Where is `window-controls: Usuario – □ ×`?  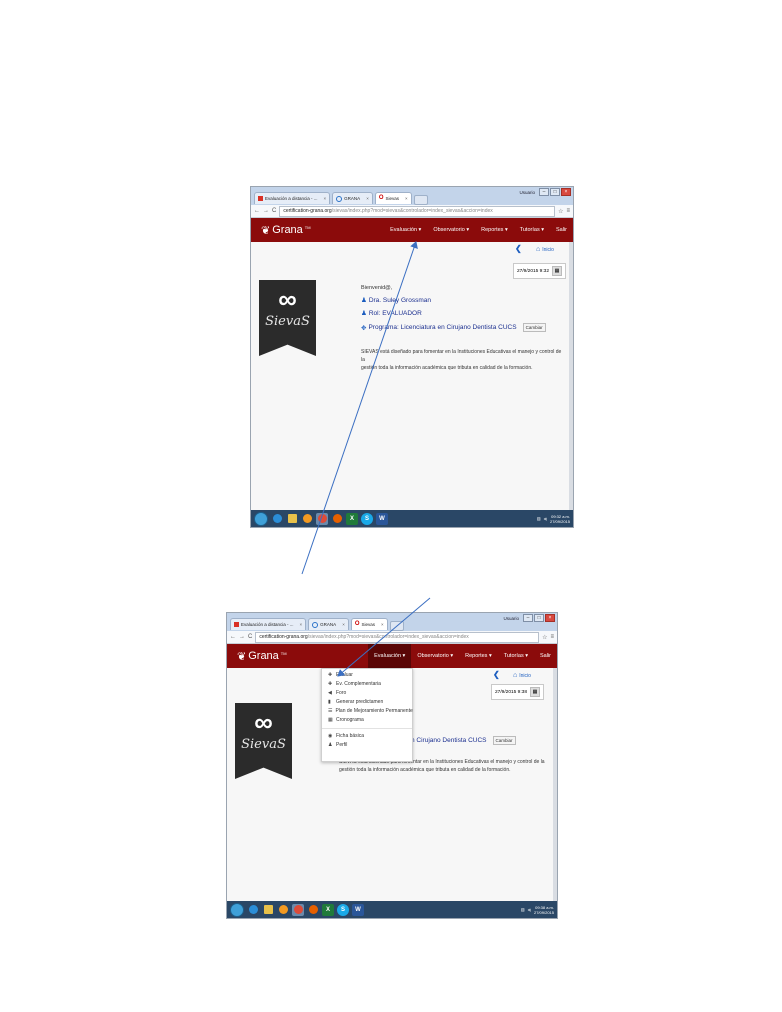 window-controls: Usuario – □ × is located at coordinates (529, 618).